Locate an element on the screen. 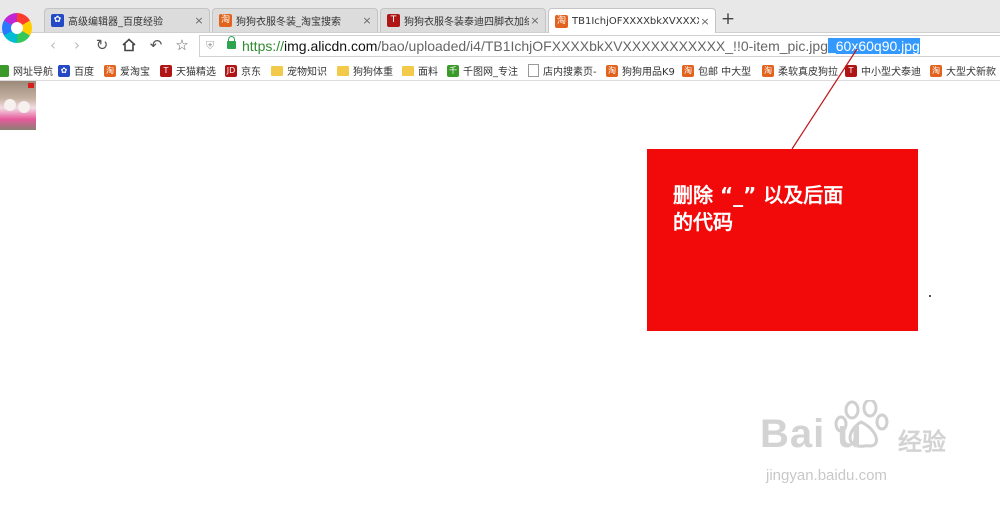 The height and width of the screenshot is (509, 1000). bookmark-label: 柔软真皮狗拉 is located at coordinates (808, 72).